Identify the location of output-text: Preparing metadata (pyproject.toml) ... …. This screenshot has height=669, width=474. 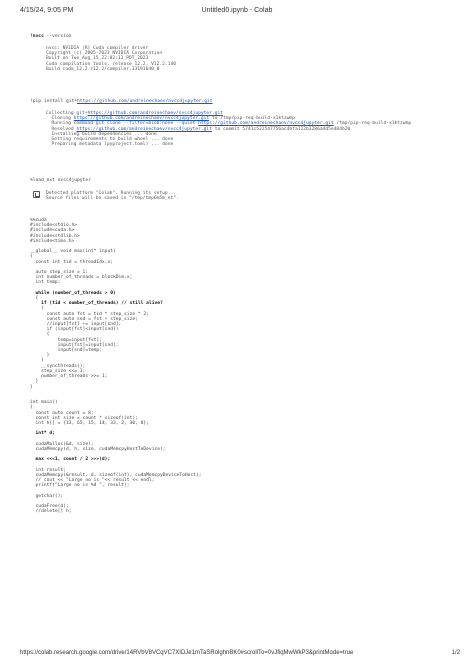
(110, 145).